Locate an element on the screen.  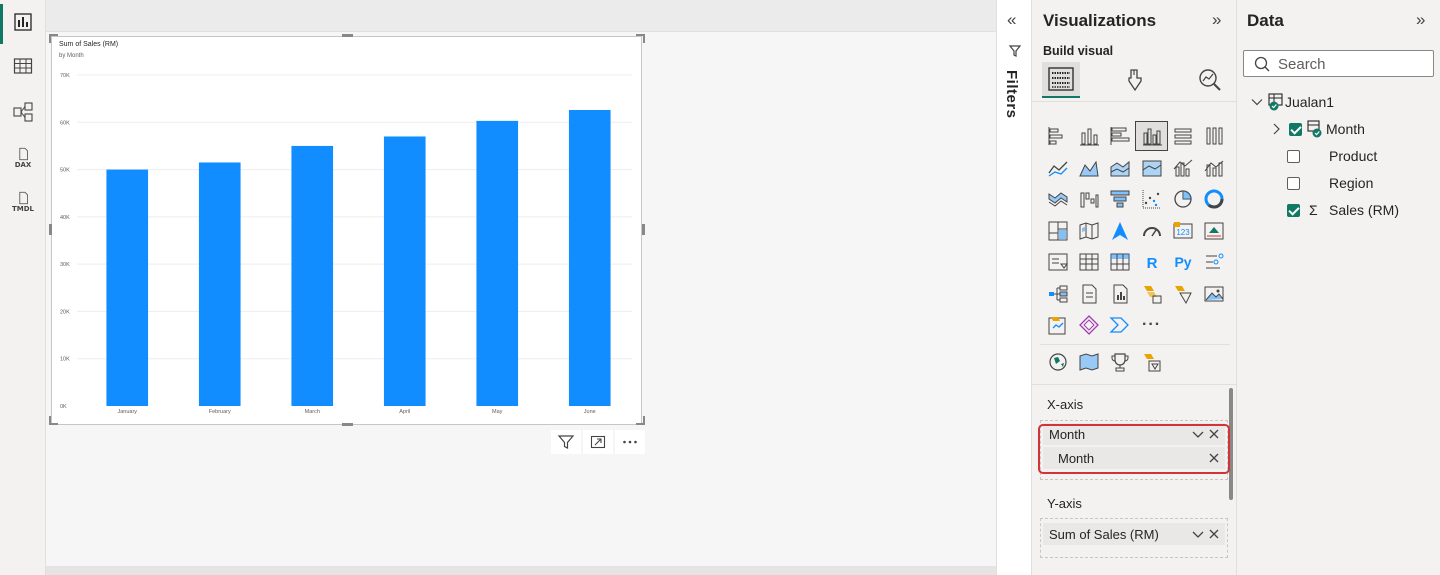
100-stacked-area-button is located at coordinates (1151, 168).